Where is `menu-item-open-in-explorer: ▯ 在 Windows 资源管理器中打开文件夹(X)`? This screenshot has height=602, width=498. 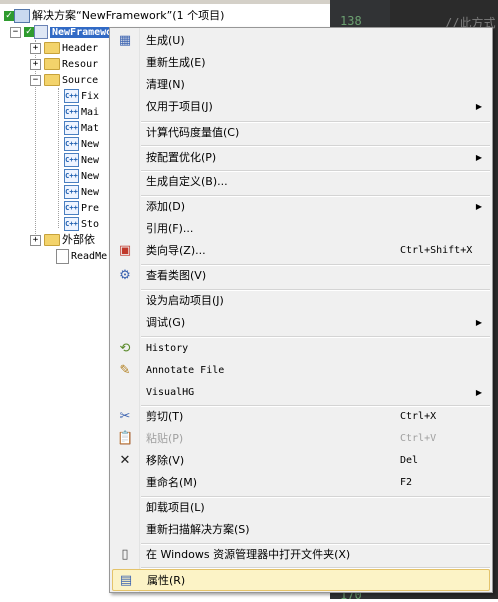
menu-item-open-in-explorer: ▯ 在 Windows 资源管理器中打开文件夹(X) is located at coordinates (301, 555).